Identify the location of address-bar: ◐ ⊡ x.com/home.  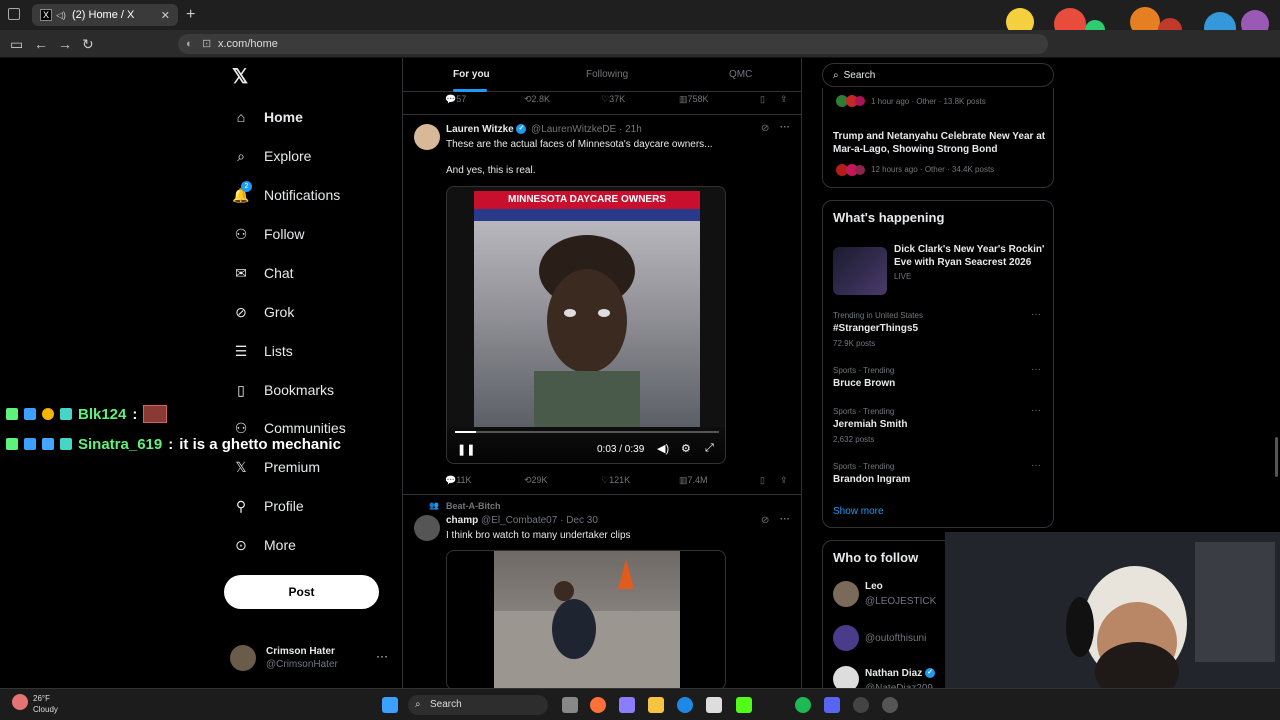
(613, 44).